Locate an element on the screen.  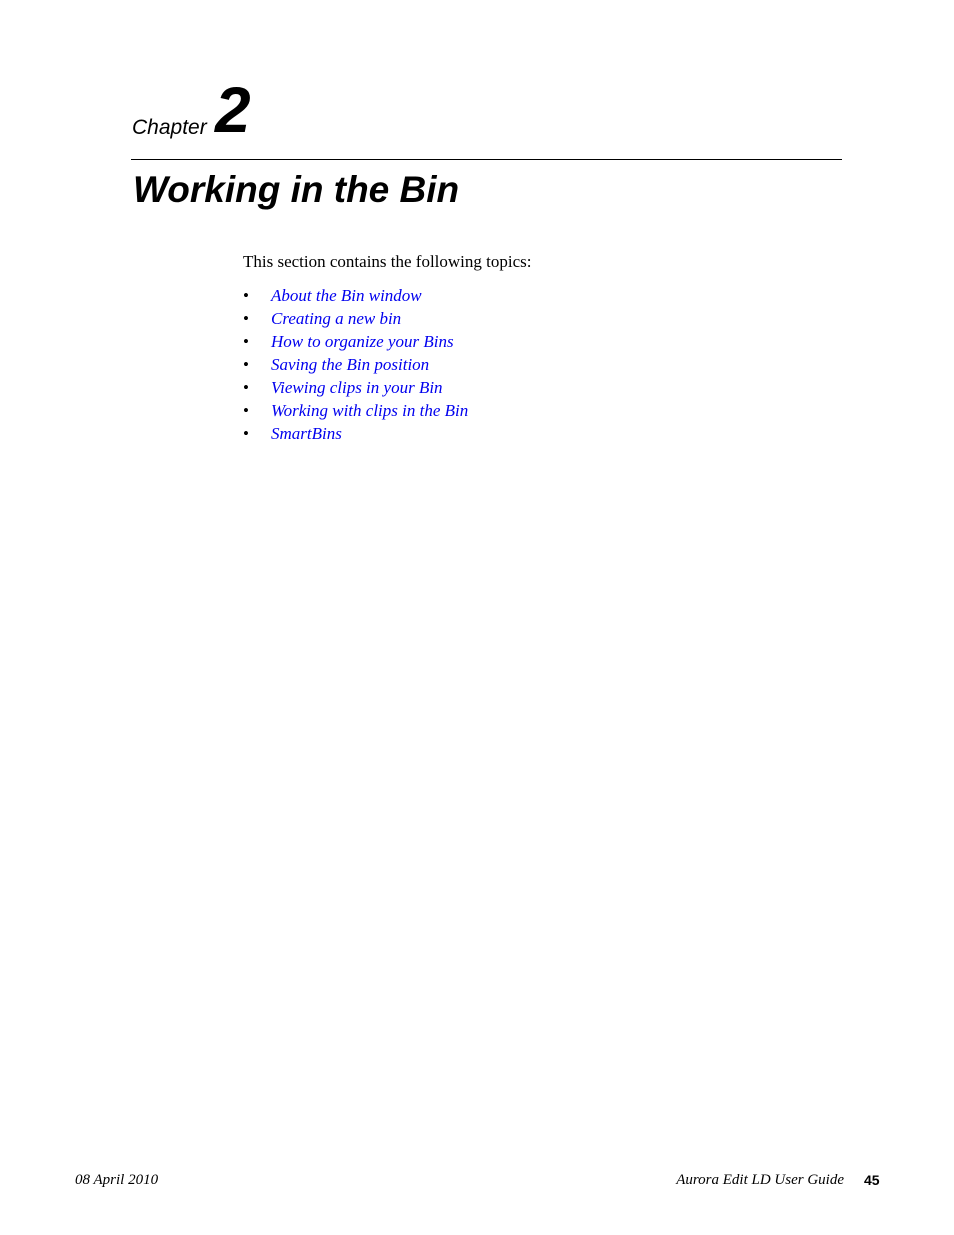
page-number: 45 is located at coordinates (872, 1180).